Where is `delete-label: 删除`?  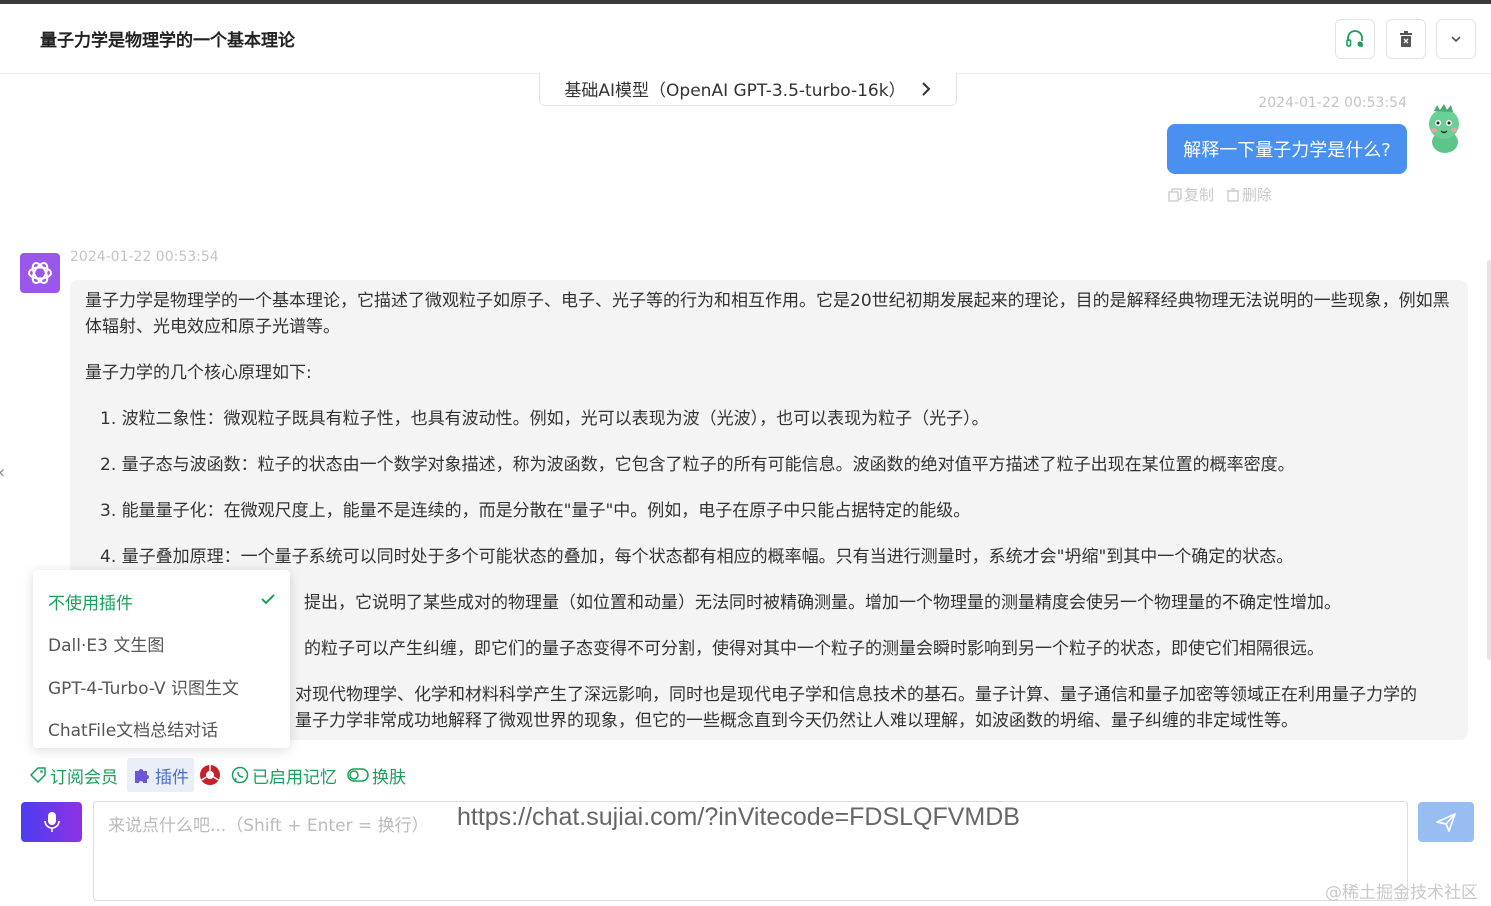 delete-label: 删除 is located at coordinates (1257, 195).